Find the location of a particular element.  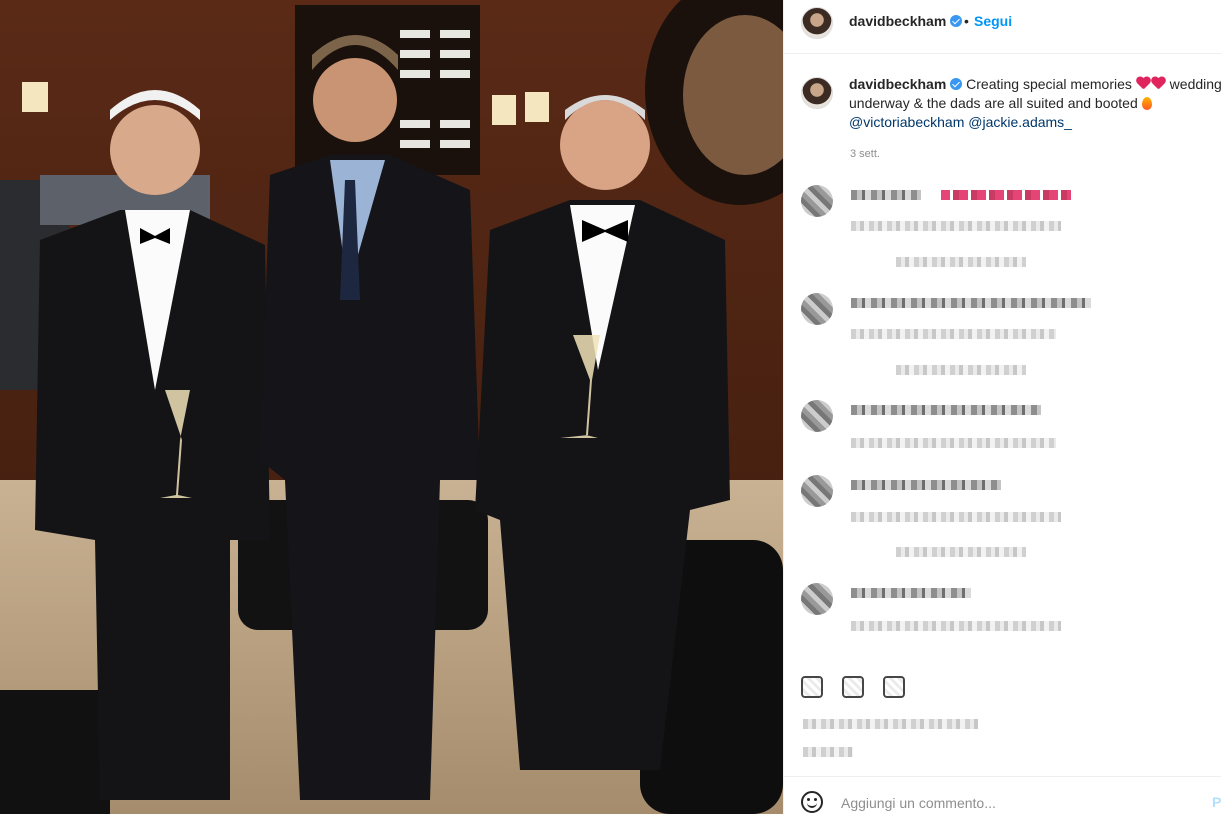

comment-composer: P is located at coordinates (1002, 796).